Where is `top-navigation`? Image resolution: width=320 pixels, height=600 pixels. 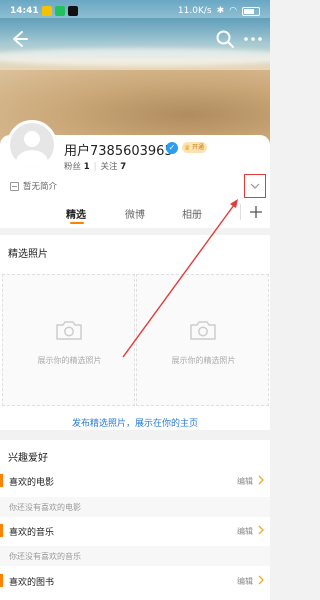 top-navigation is located at coordinates (135, 39).